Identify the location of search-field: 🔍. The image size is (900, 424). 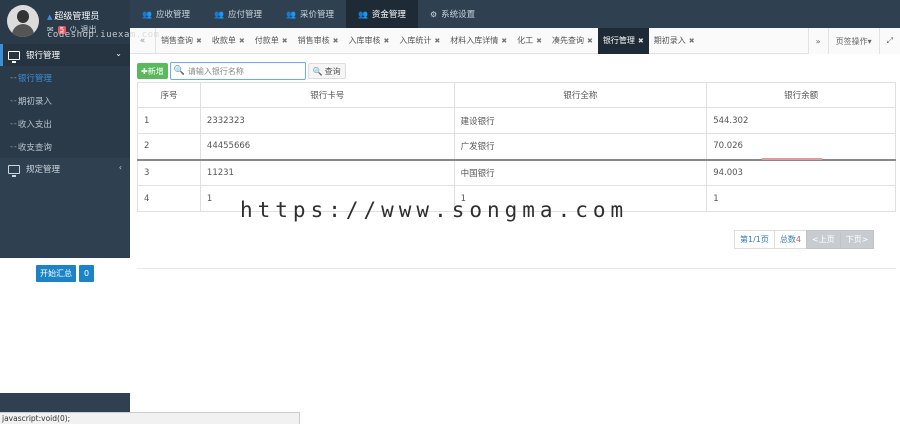
(237, 71).